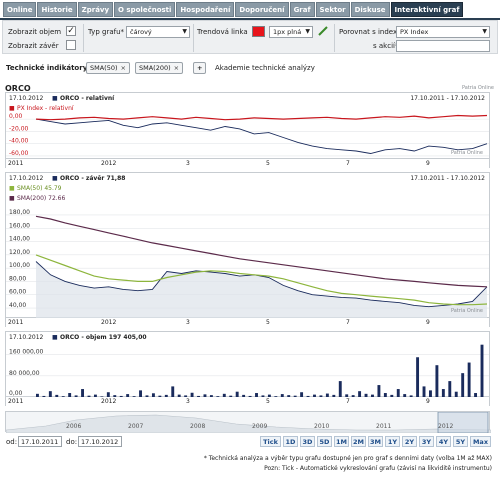 Image resolution: width=500 pixels, height=483 pixels. Describe the element at coordinates (17, 292) in the screenshot. I see `y-tick-label: 60,00` at that location.